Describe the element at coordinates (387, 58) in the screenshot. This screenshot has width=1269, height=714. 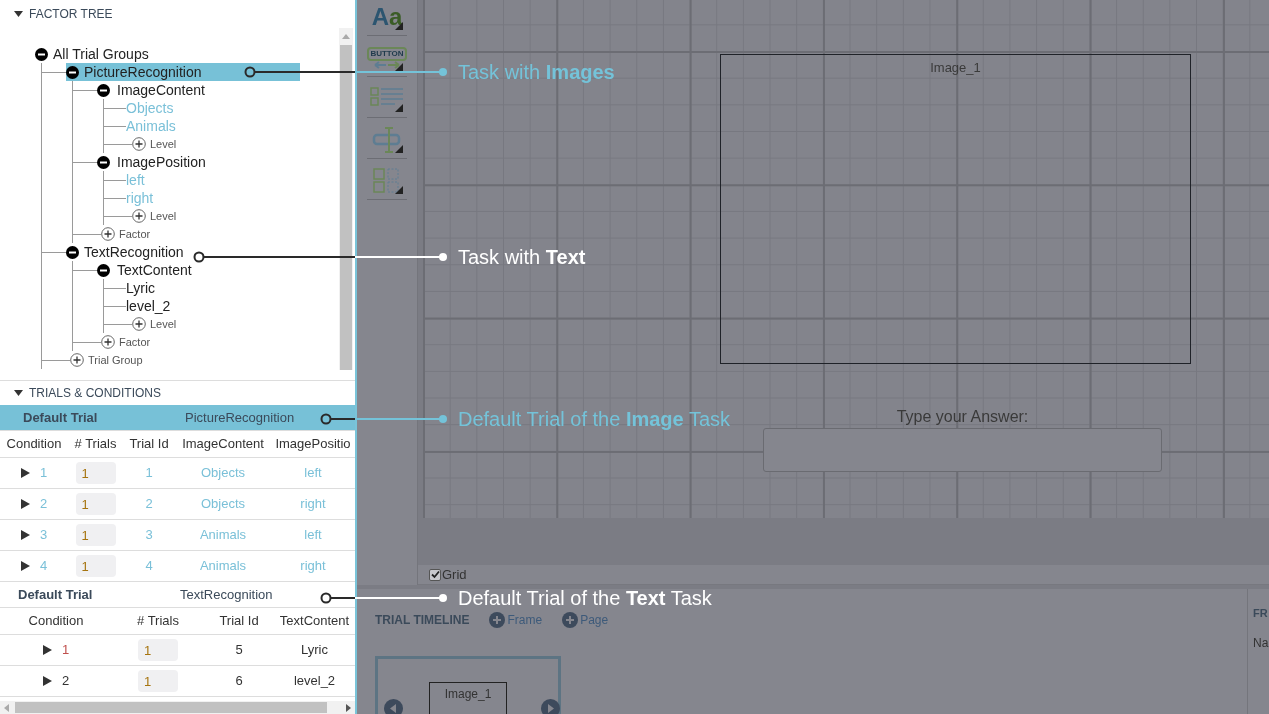
I see `button-tool-button: BUTTON` at that location.